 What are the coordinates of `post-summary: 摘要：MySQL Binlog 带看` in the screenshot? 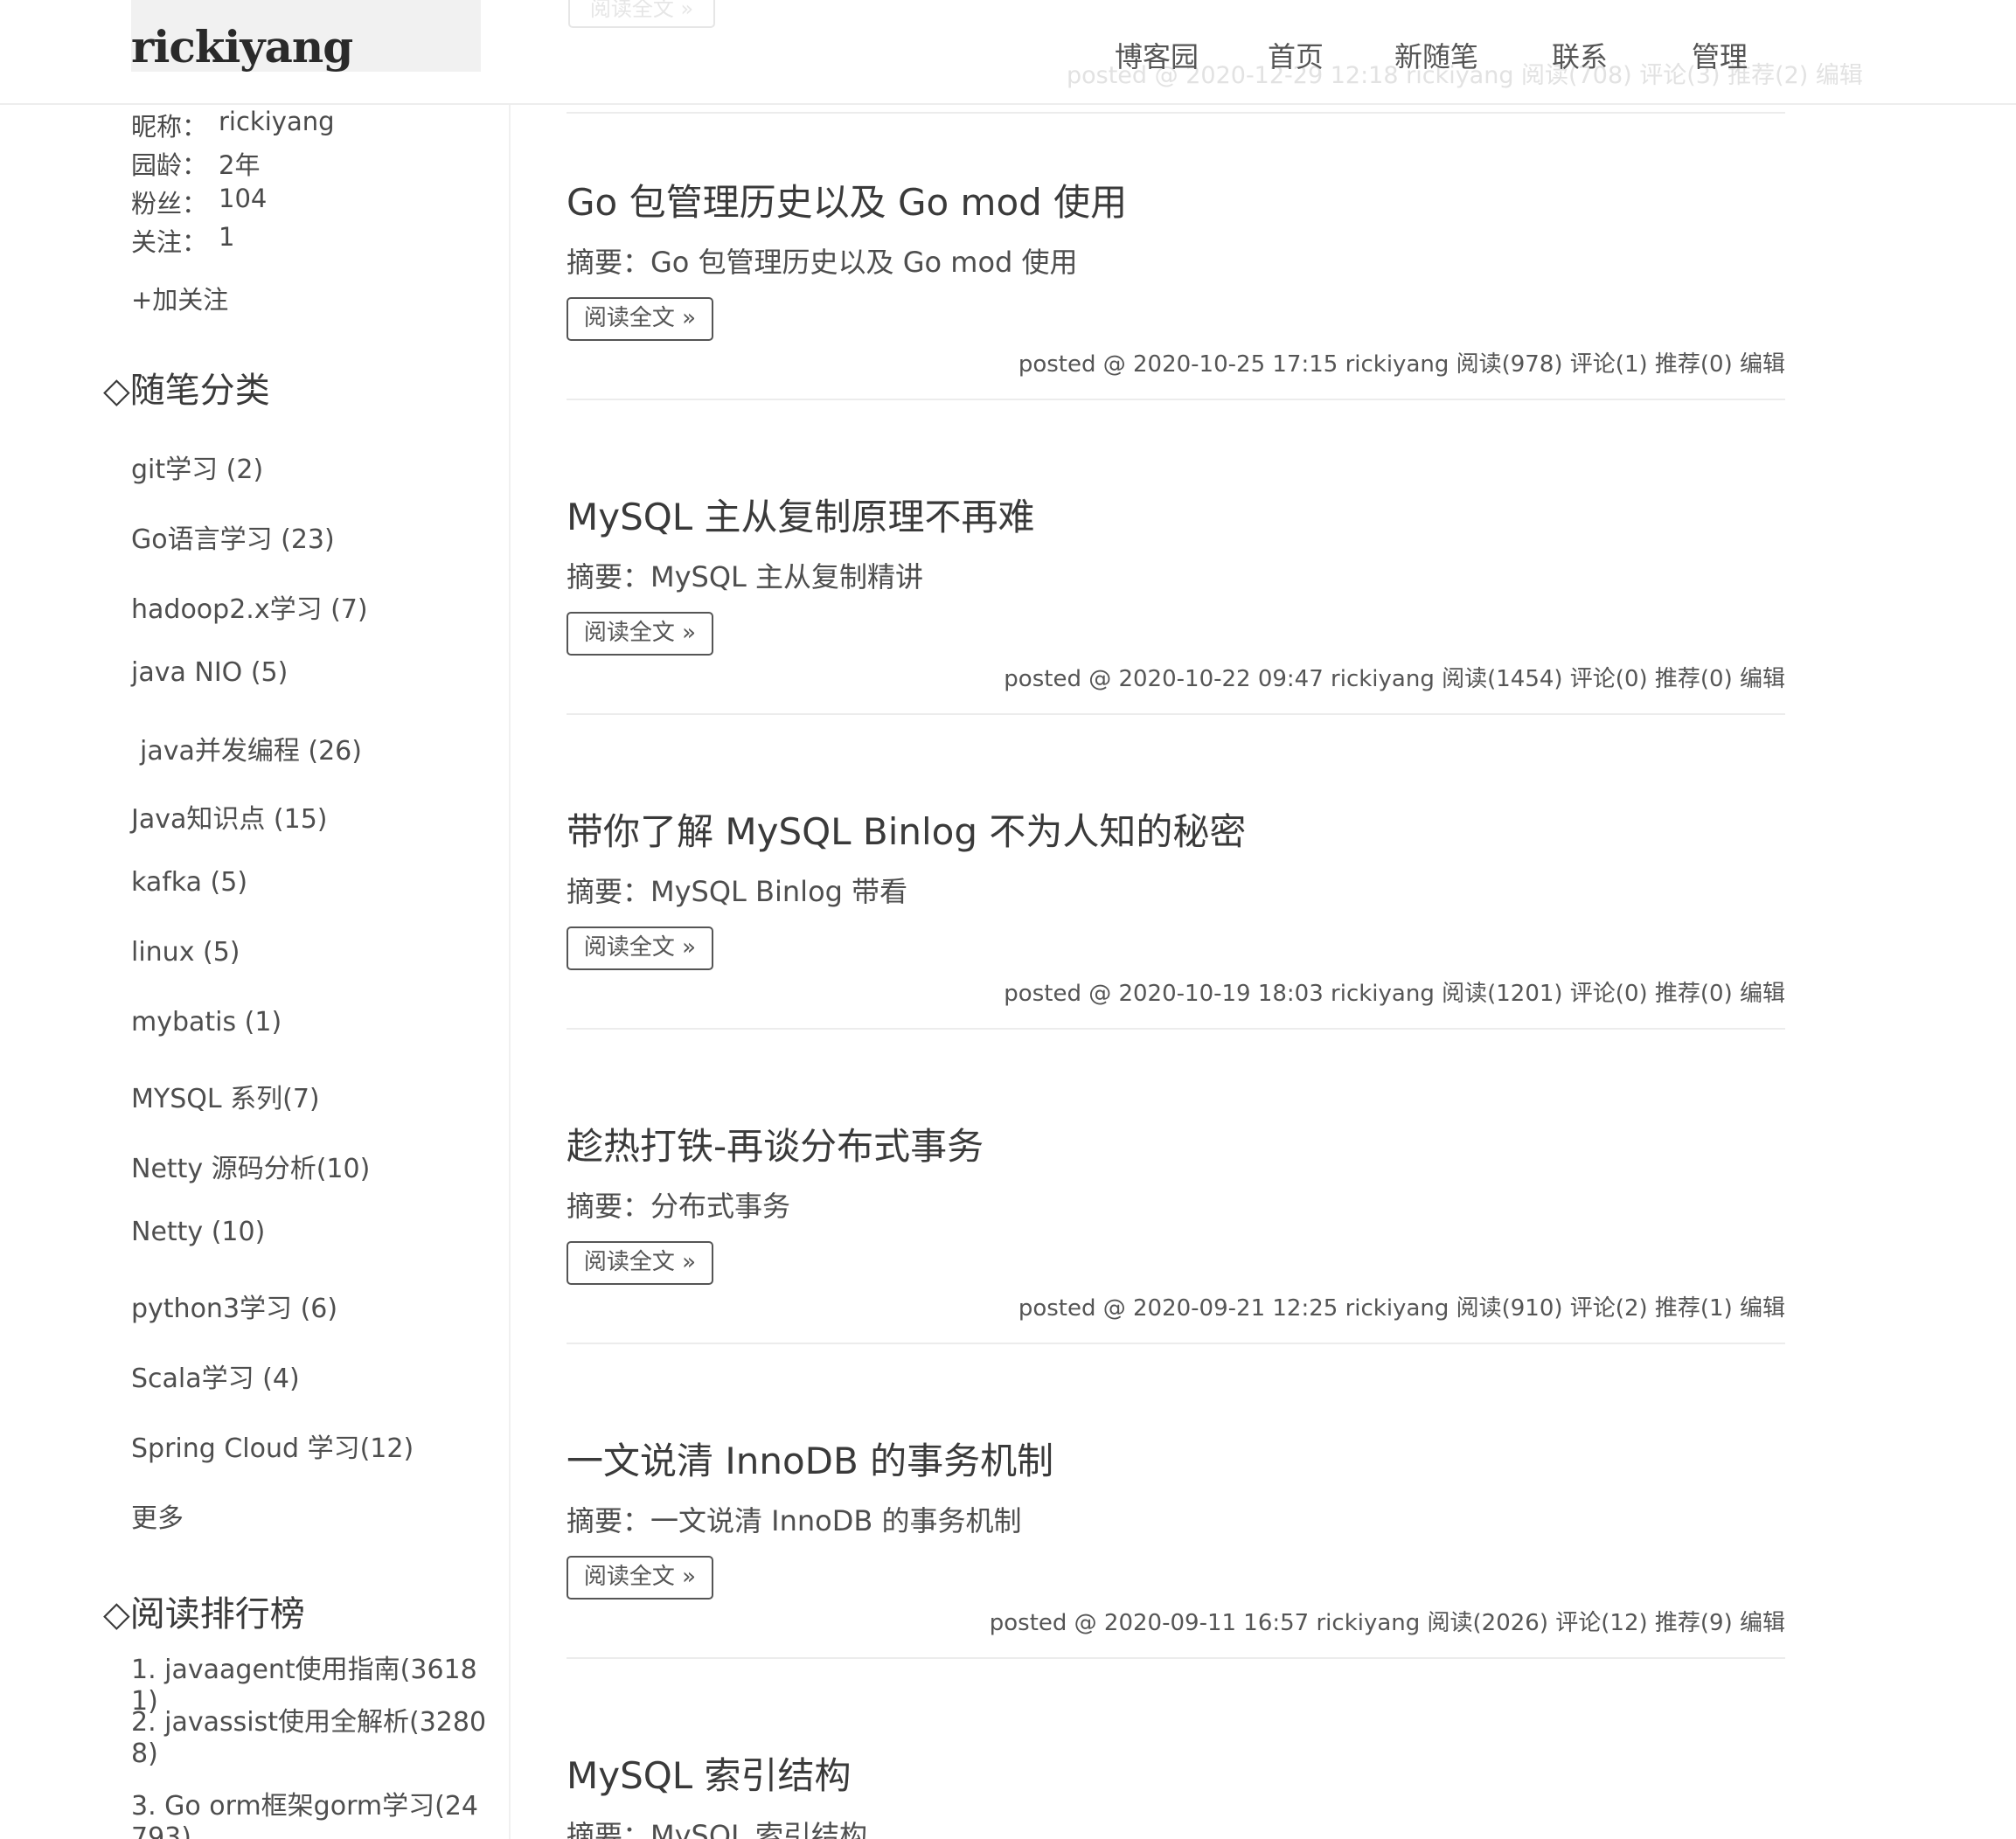 It's located at (737, 891).